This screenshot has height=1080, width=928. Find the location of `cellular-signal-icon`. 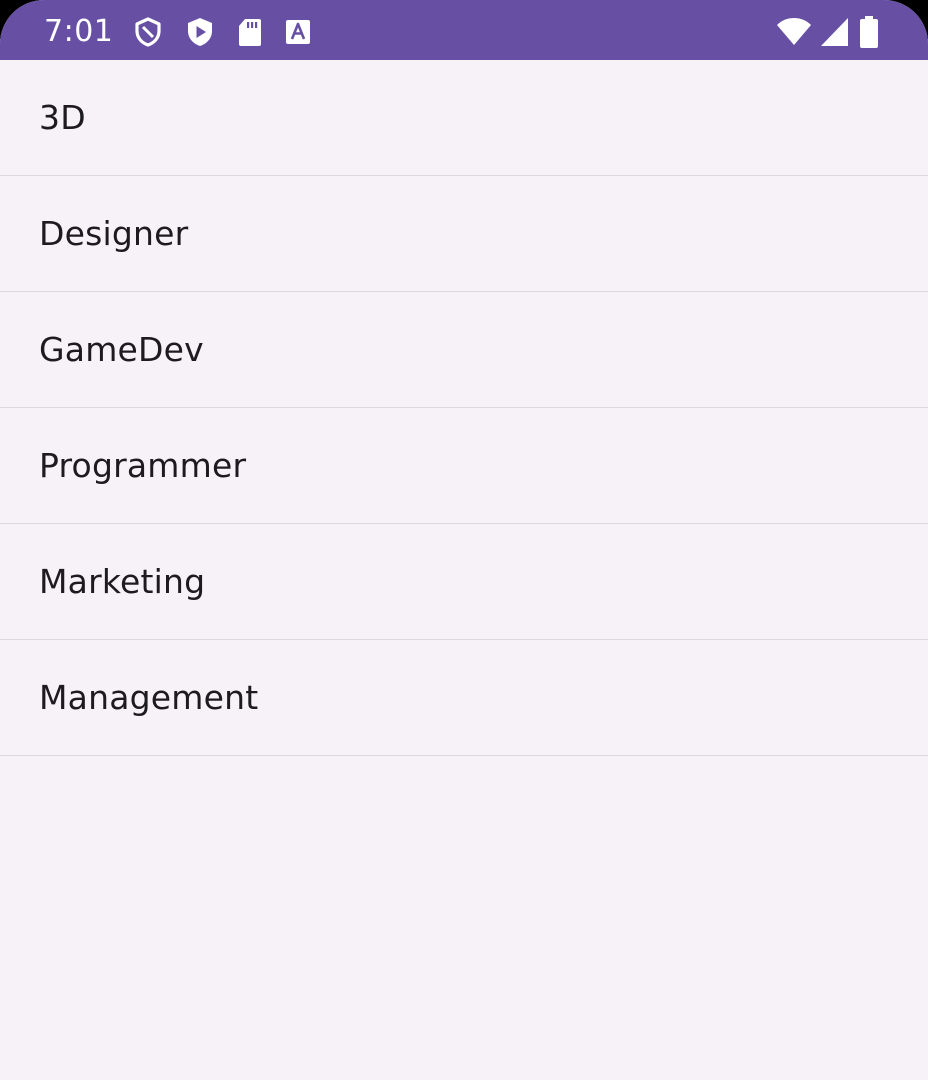

cellular-signal-icon is located at coordinates (834, 32).